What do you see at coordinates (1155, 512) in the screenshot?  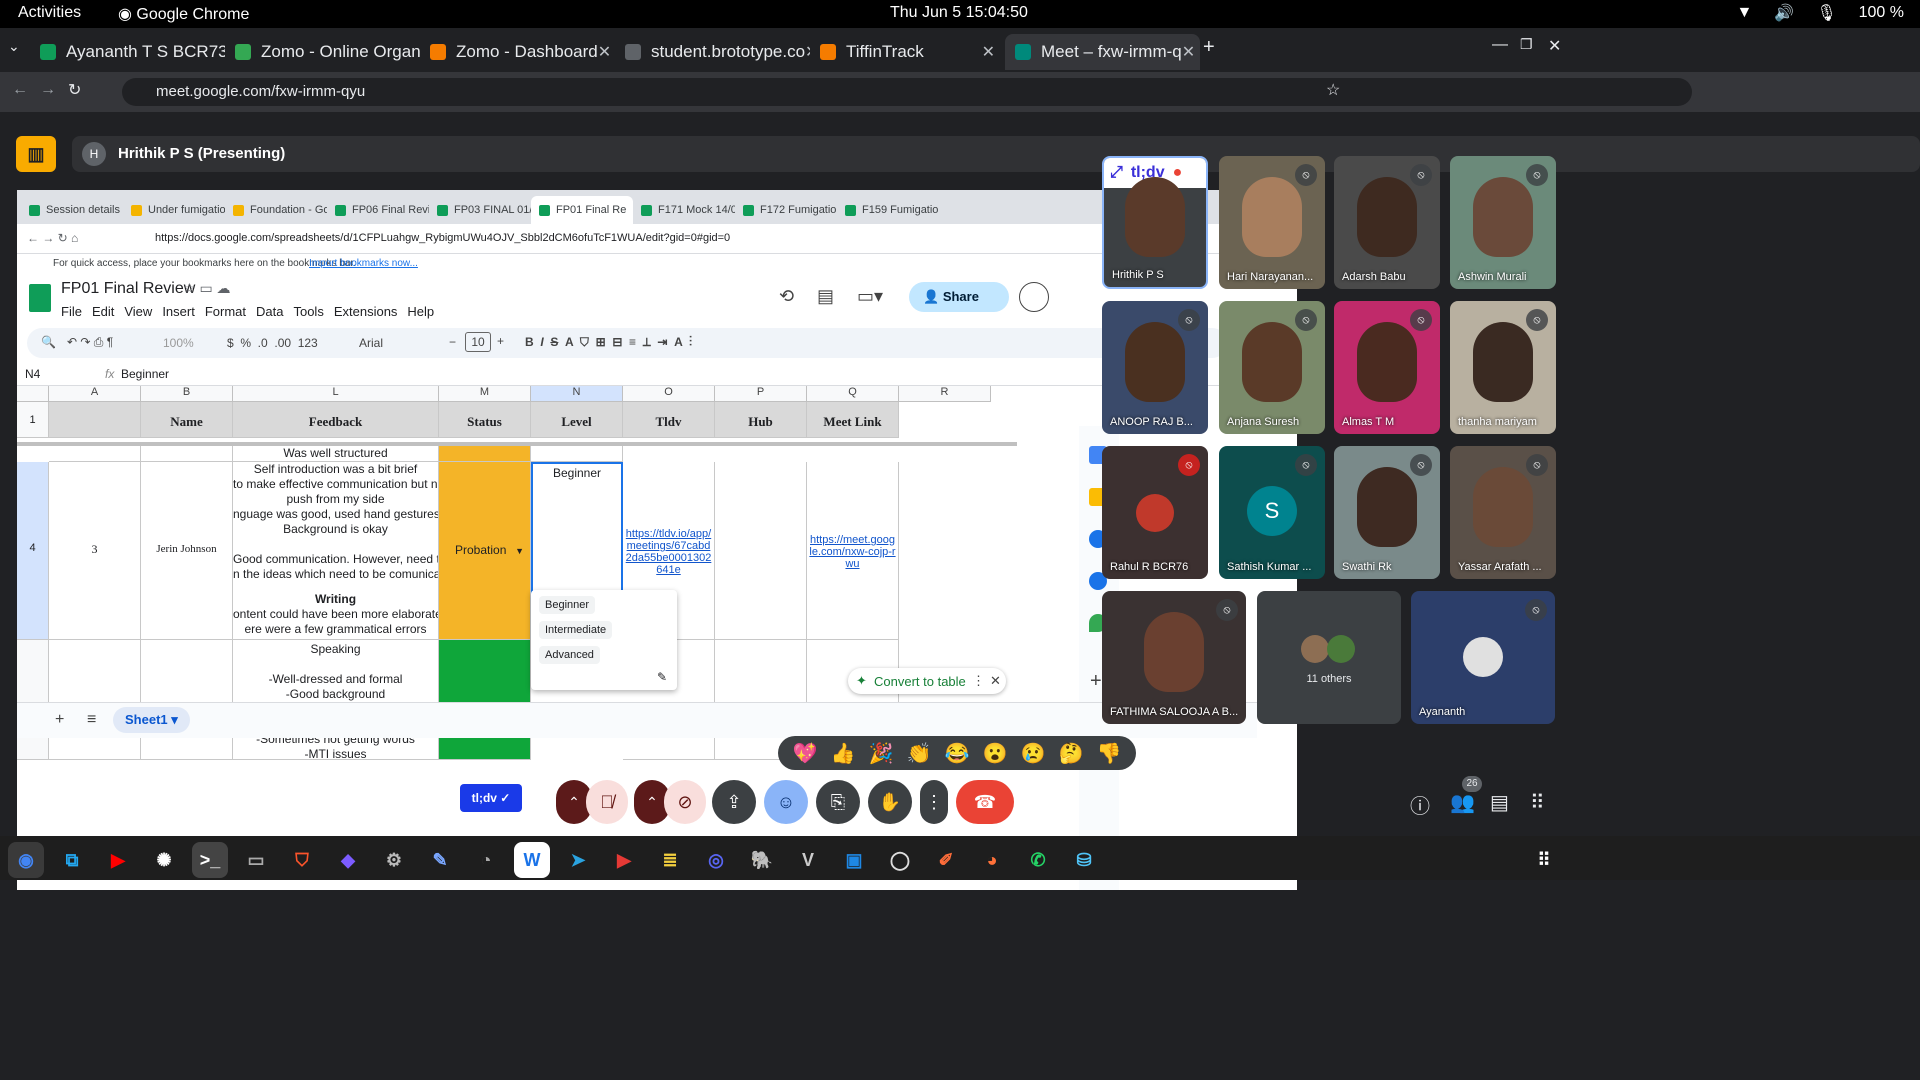 I see `participant-tile: ⦸ Rahul R BCR76` at bounding box center [1155, 512].